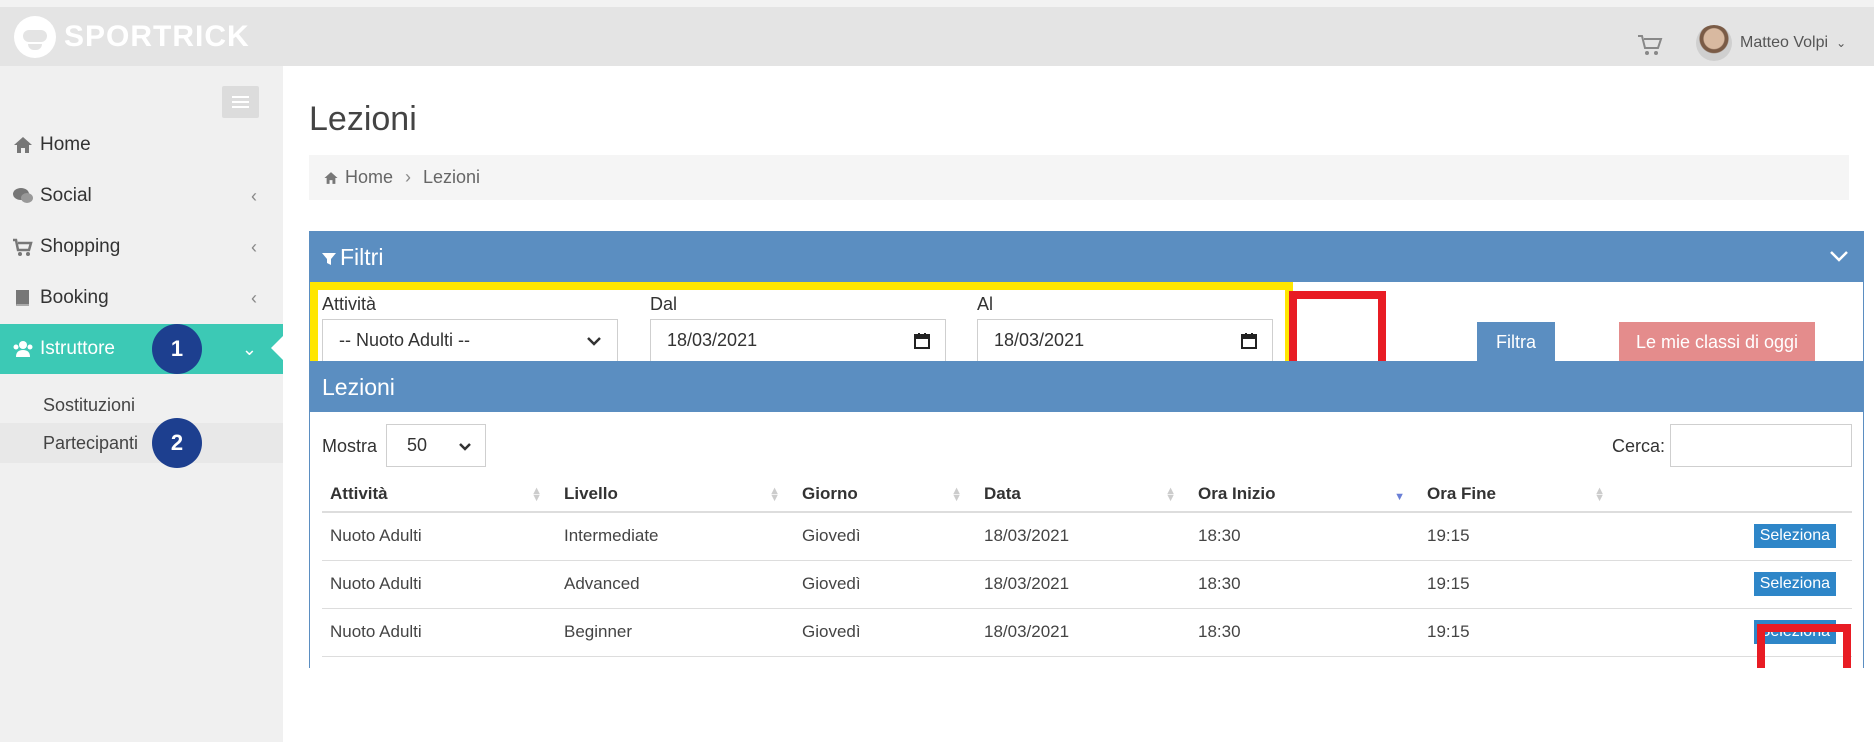 Image resolution: width=1874 pixels, height=742 pixels. What do you see at coordinates (177, 349) in the screenshot?
I see `step-badge-1: 1` at bounding box center [177, 349].